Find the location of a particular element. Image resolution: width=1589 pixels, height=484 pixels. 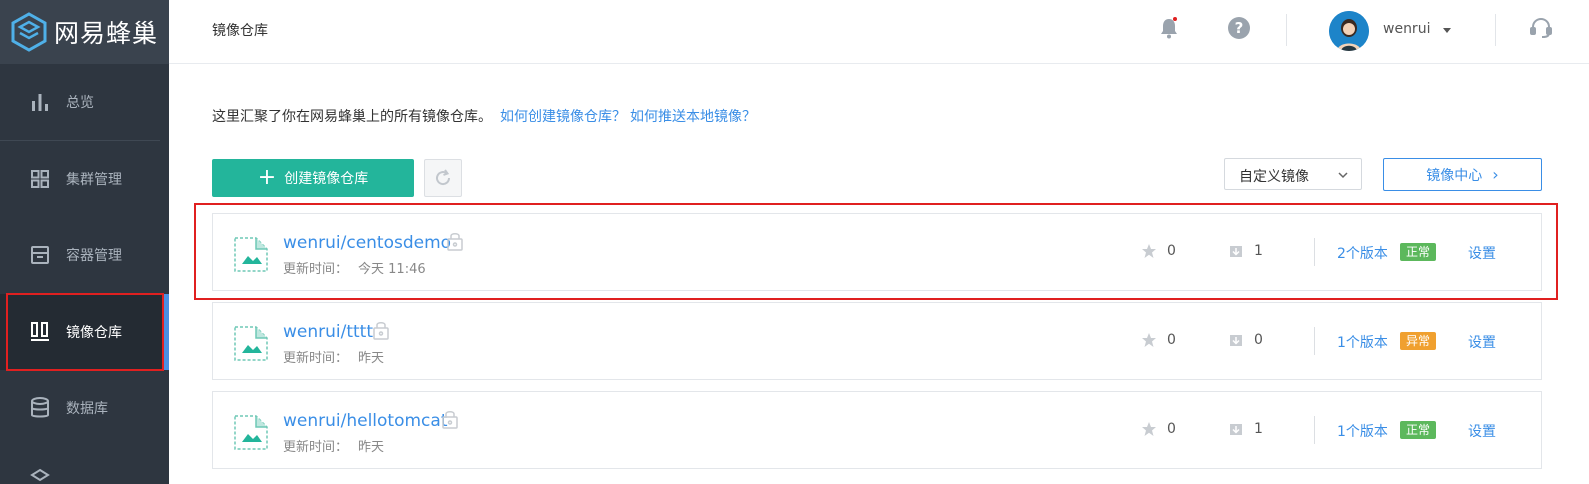

sidebar-item-label: 总览 is located at coordinates (80, 103).